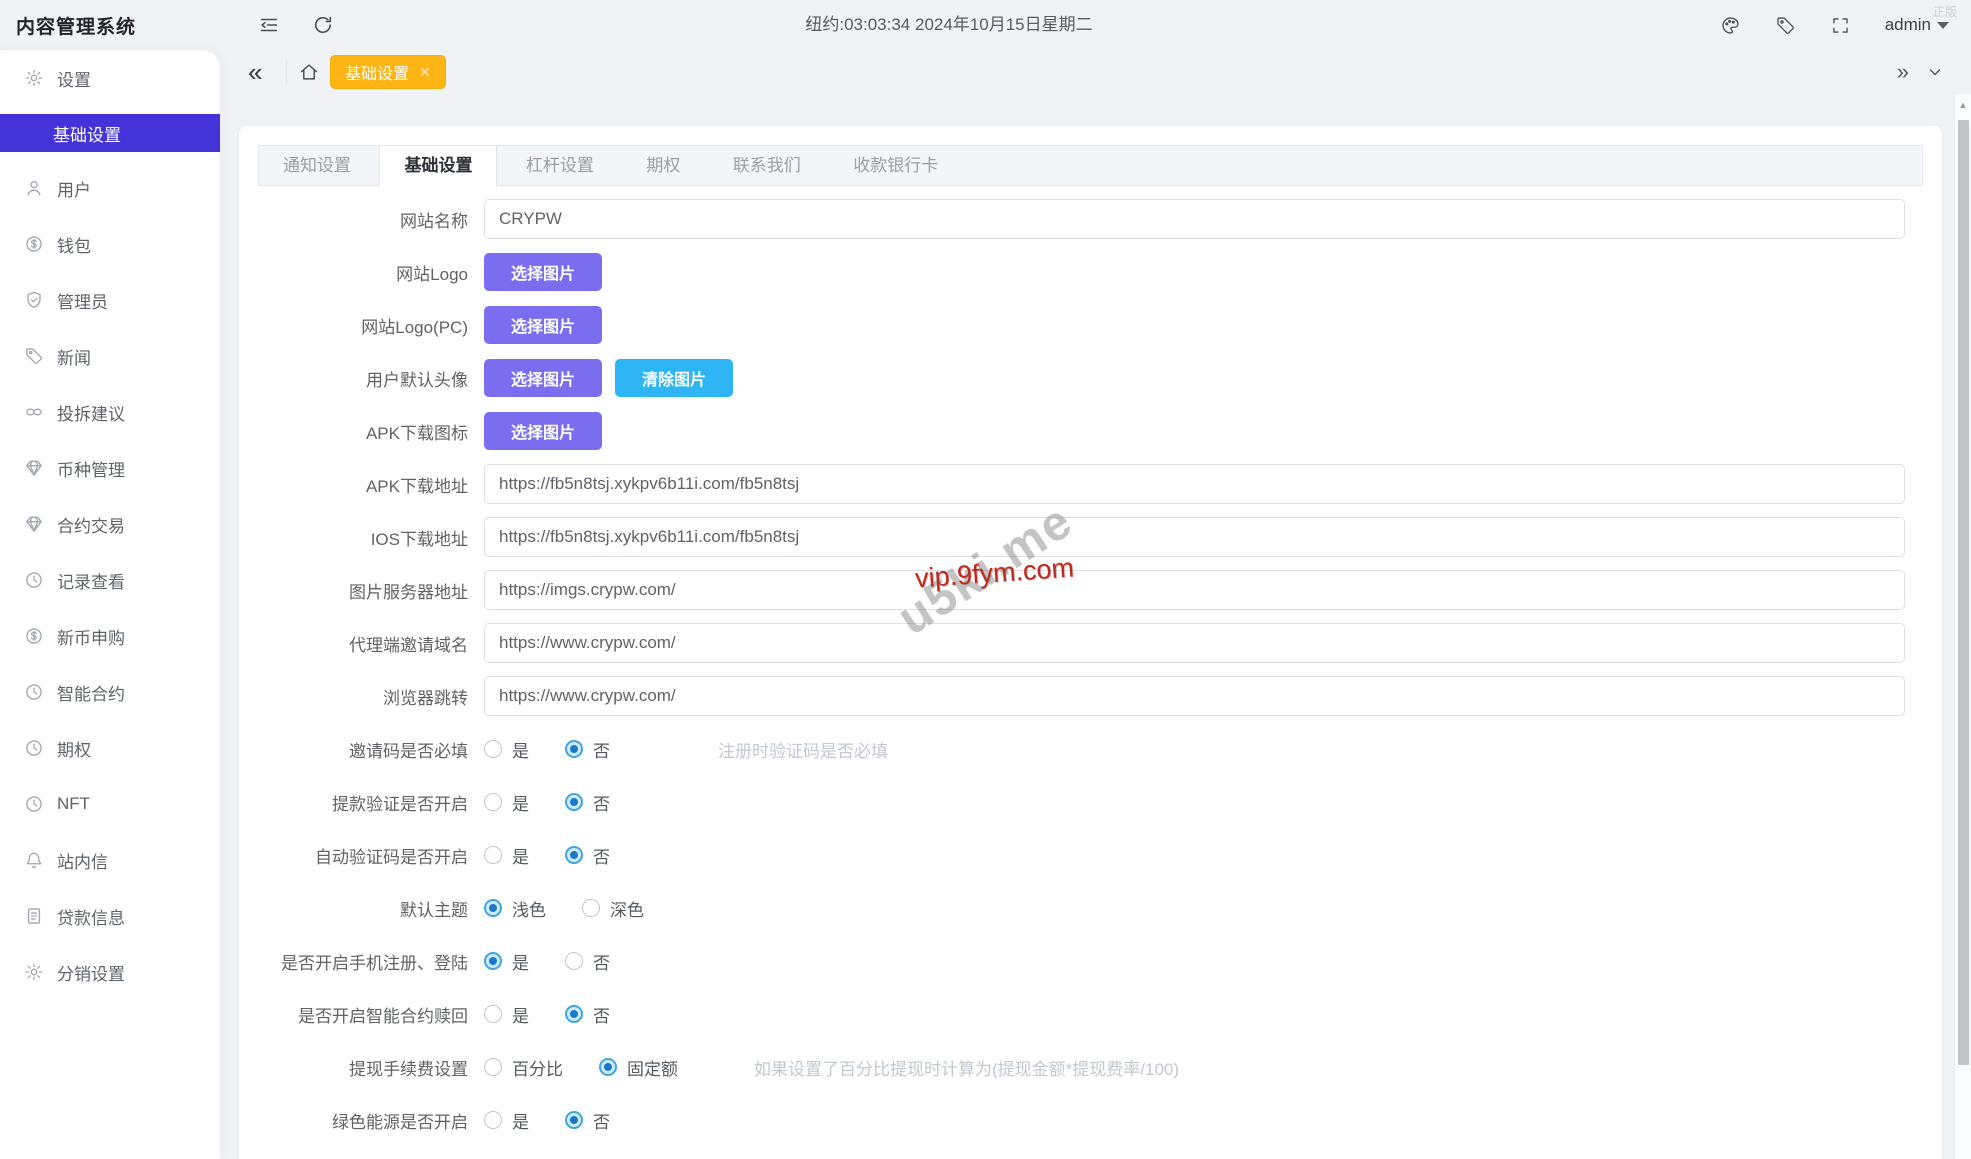 This screenshot has width=1971, height=1159. What do you see at coordinates (87, 135) in the screenshot?
I see `sidebar-item-label: 基础设置` at bounding box center [87, 135].